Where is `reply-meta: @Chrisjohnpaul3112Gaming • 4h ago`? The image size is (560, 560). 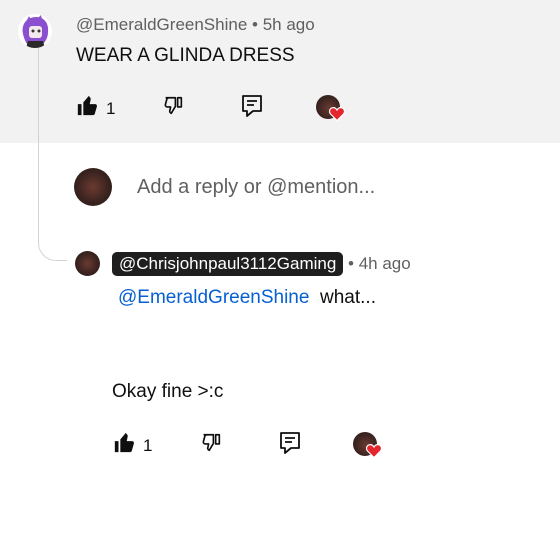
reply-meta: @Chrisjohnpaul3112Gaming • 4h ago is located at coordinates (261, 264).